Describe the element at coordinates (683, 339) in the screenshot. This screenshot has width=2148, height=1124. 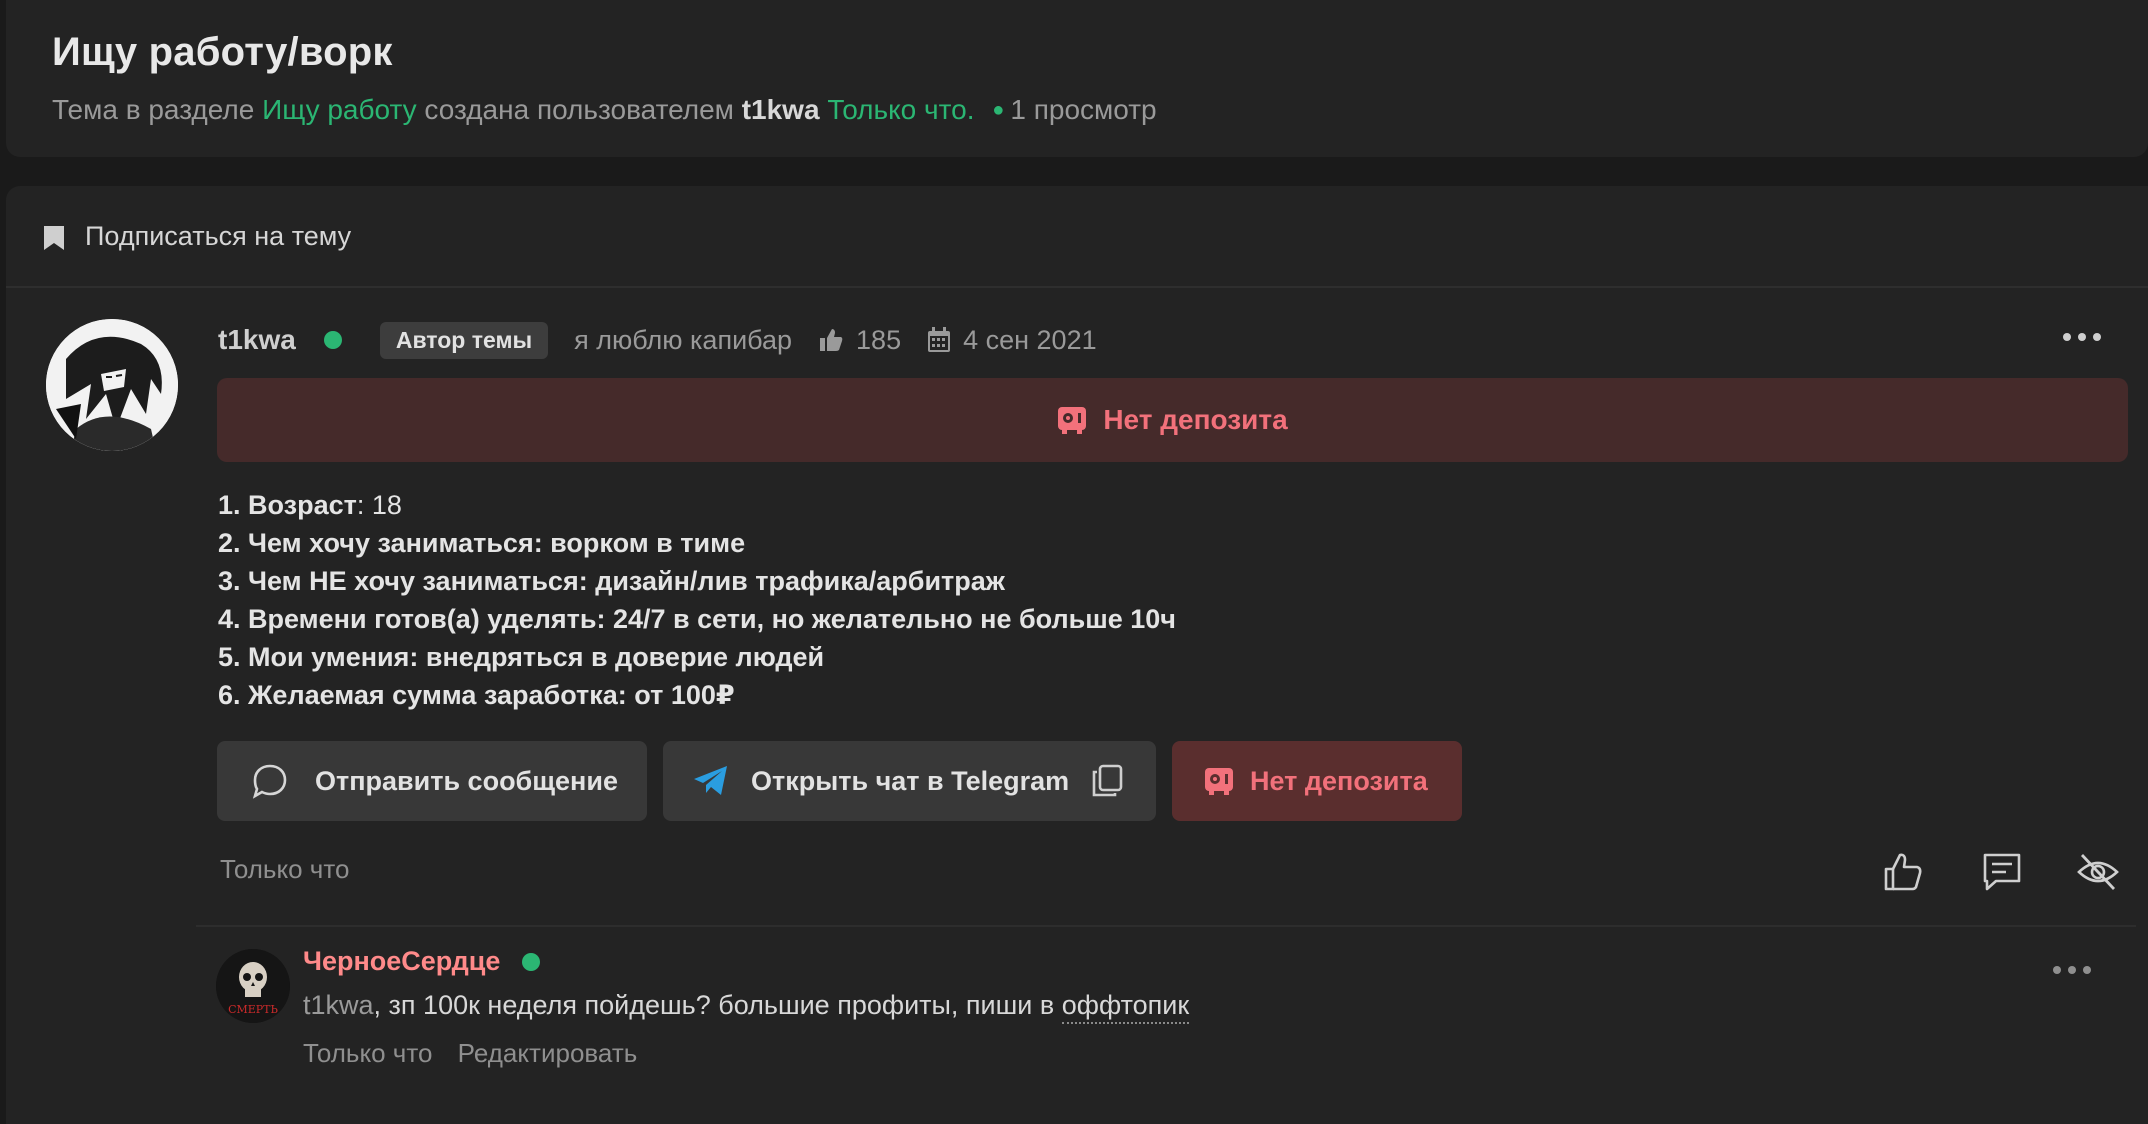
I see `user-status: я люблю капибар` at that location.